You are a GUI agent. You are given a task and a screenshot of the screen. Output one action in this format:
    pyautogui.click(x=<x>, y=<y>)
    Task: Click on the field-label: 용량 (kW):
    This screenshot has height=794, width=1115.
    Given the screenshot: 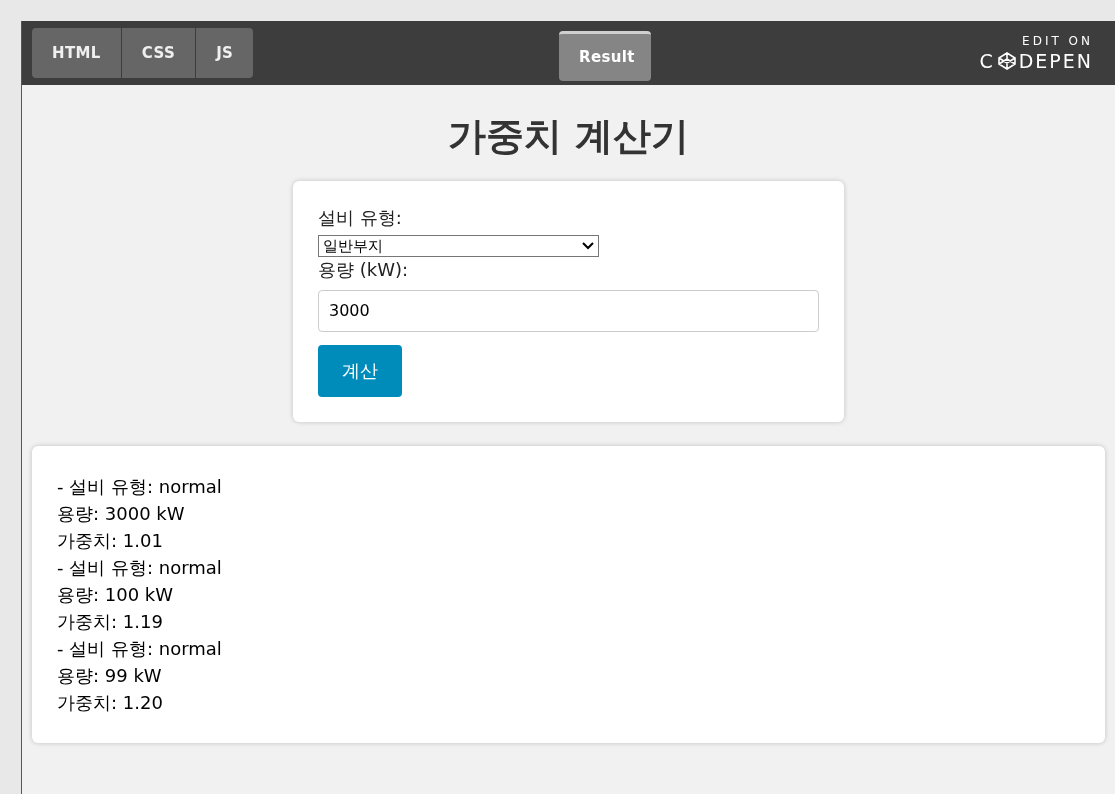 What is the action you would take?
    pyautogui.click(x=363, y=270)
    